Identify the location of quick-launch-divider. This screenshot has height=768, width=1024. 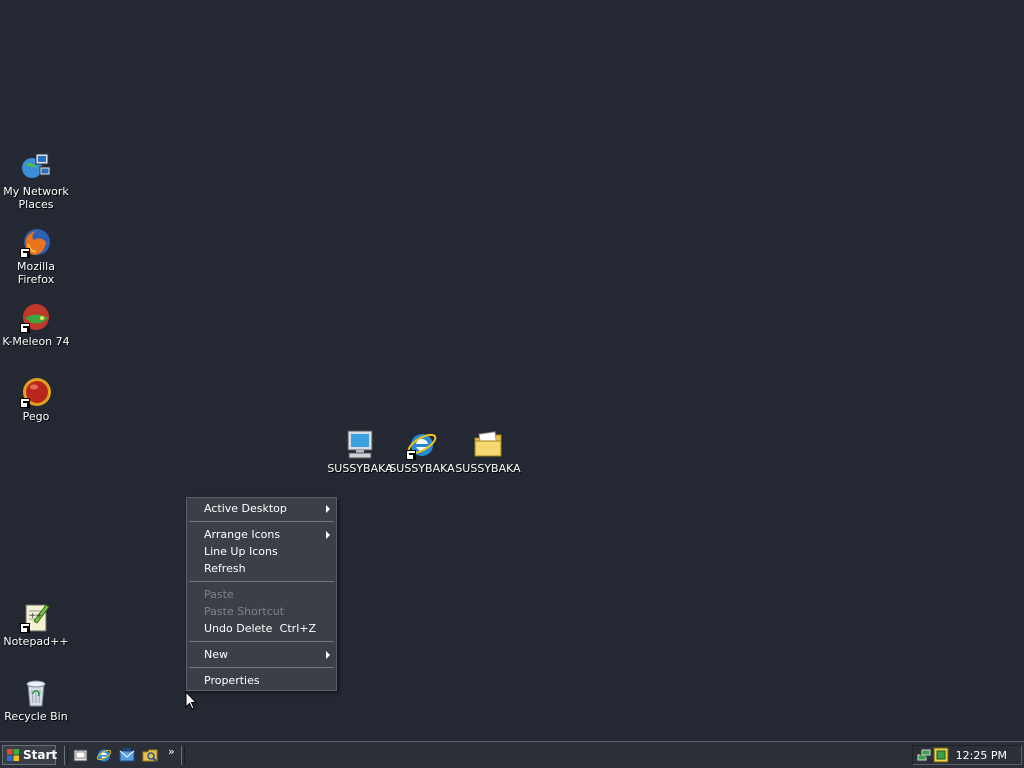
(66, 755).